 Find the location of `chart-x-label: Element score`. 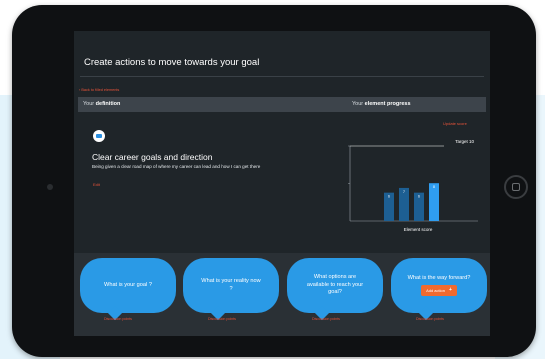

chart-x-label: Element score is located at coordinates (418, 229).